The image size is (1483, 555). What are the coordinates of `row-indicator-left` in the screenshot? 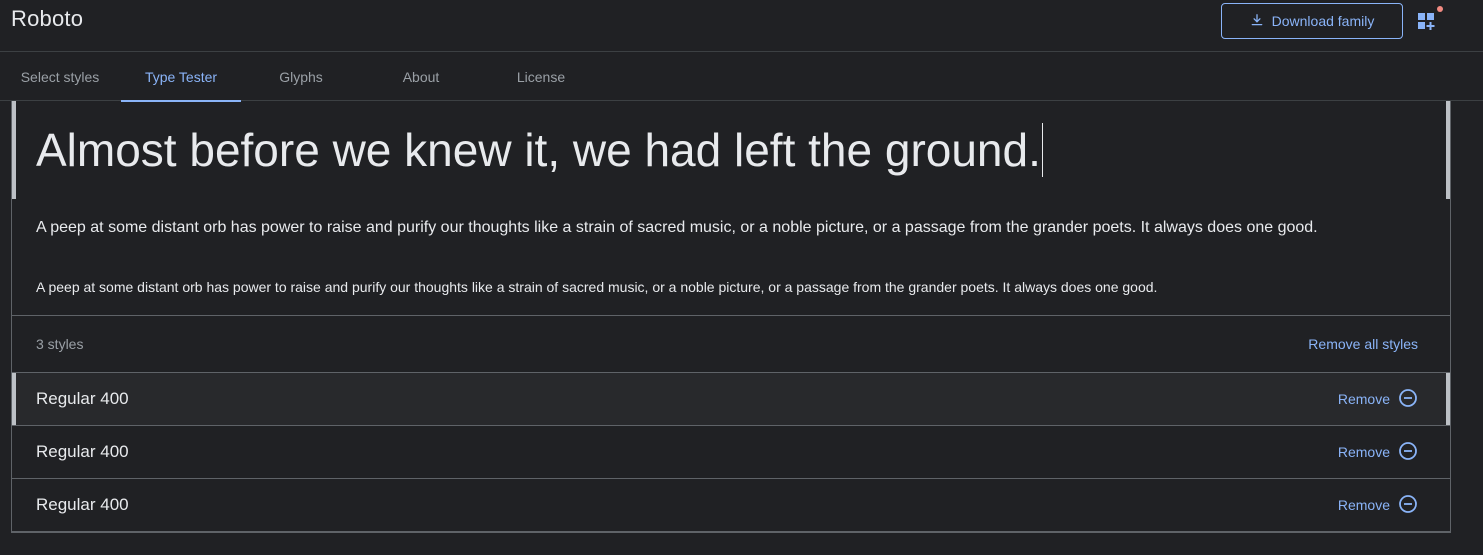 It's located at (14, 399).